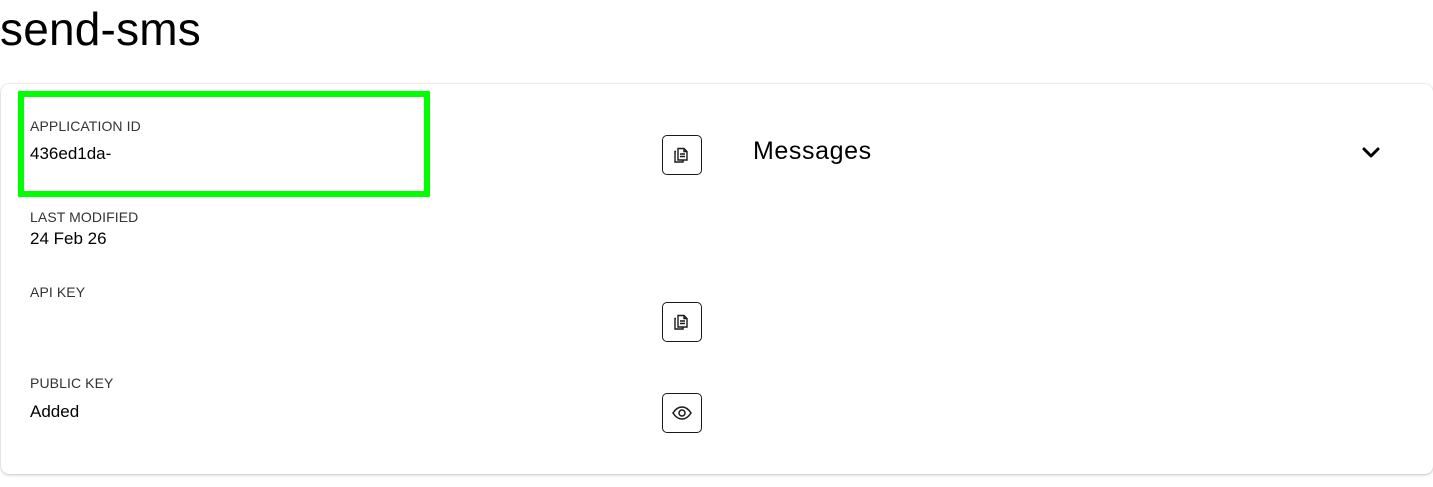 This screenshot has height=487, width=1433. What do you see at coordinates (68, 238) in the screenshot?
I see `last-modified-value: 24 Feb 26` at bounding box center [68, 238].